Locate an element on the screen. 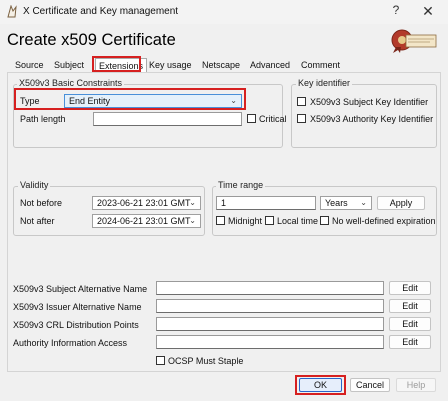  cancel-button: Cancel is located at coordinates (370, 385).